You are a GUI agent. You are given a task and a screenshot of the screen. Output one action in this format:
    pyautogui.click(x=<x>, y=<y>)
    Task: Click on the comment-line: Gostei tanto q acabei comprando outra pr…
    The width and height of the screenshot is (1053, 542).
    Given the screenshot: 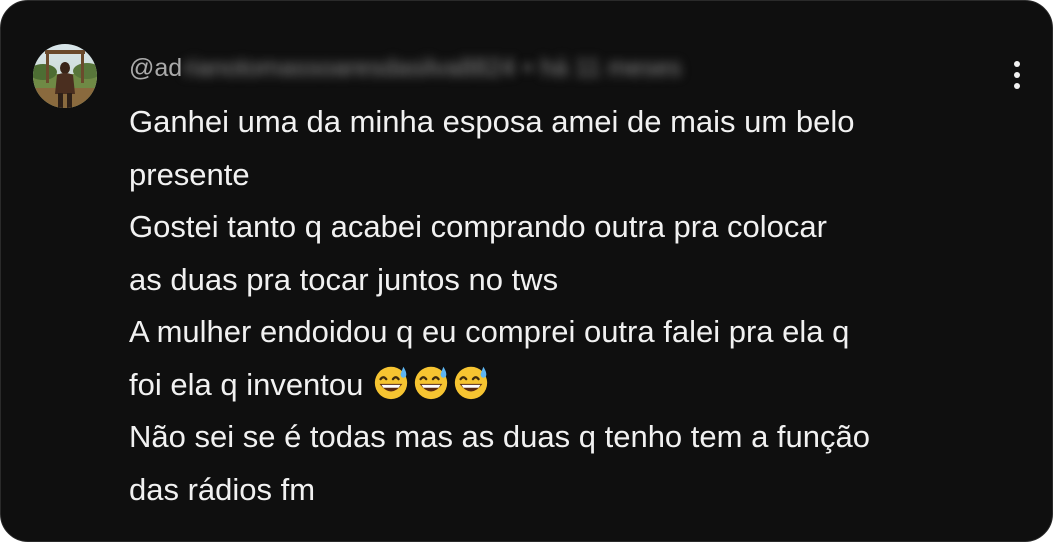 What is the action you would take?
    pyautogui.click(x=478, y=226)
    